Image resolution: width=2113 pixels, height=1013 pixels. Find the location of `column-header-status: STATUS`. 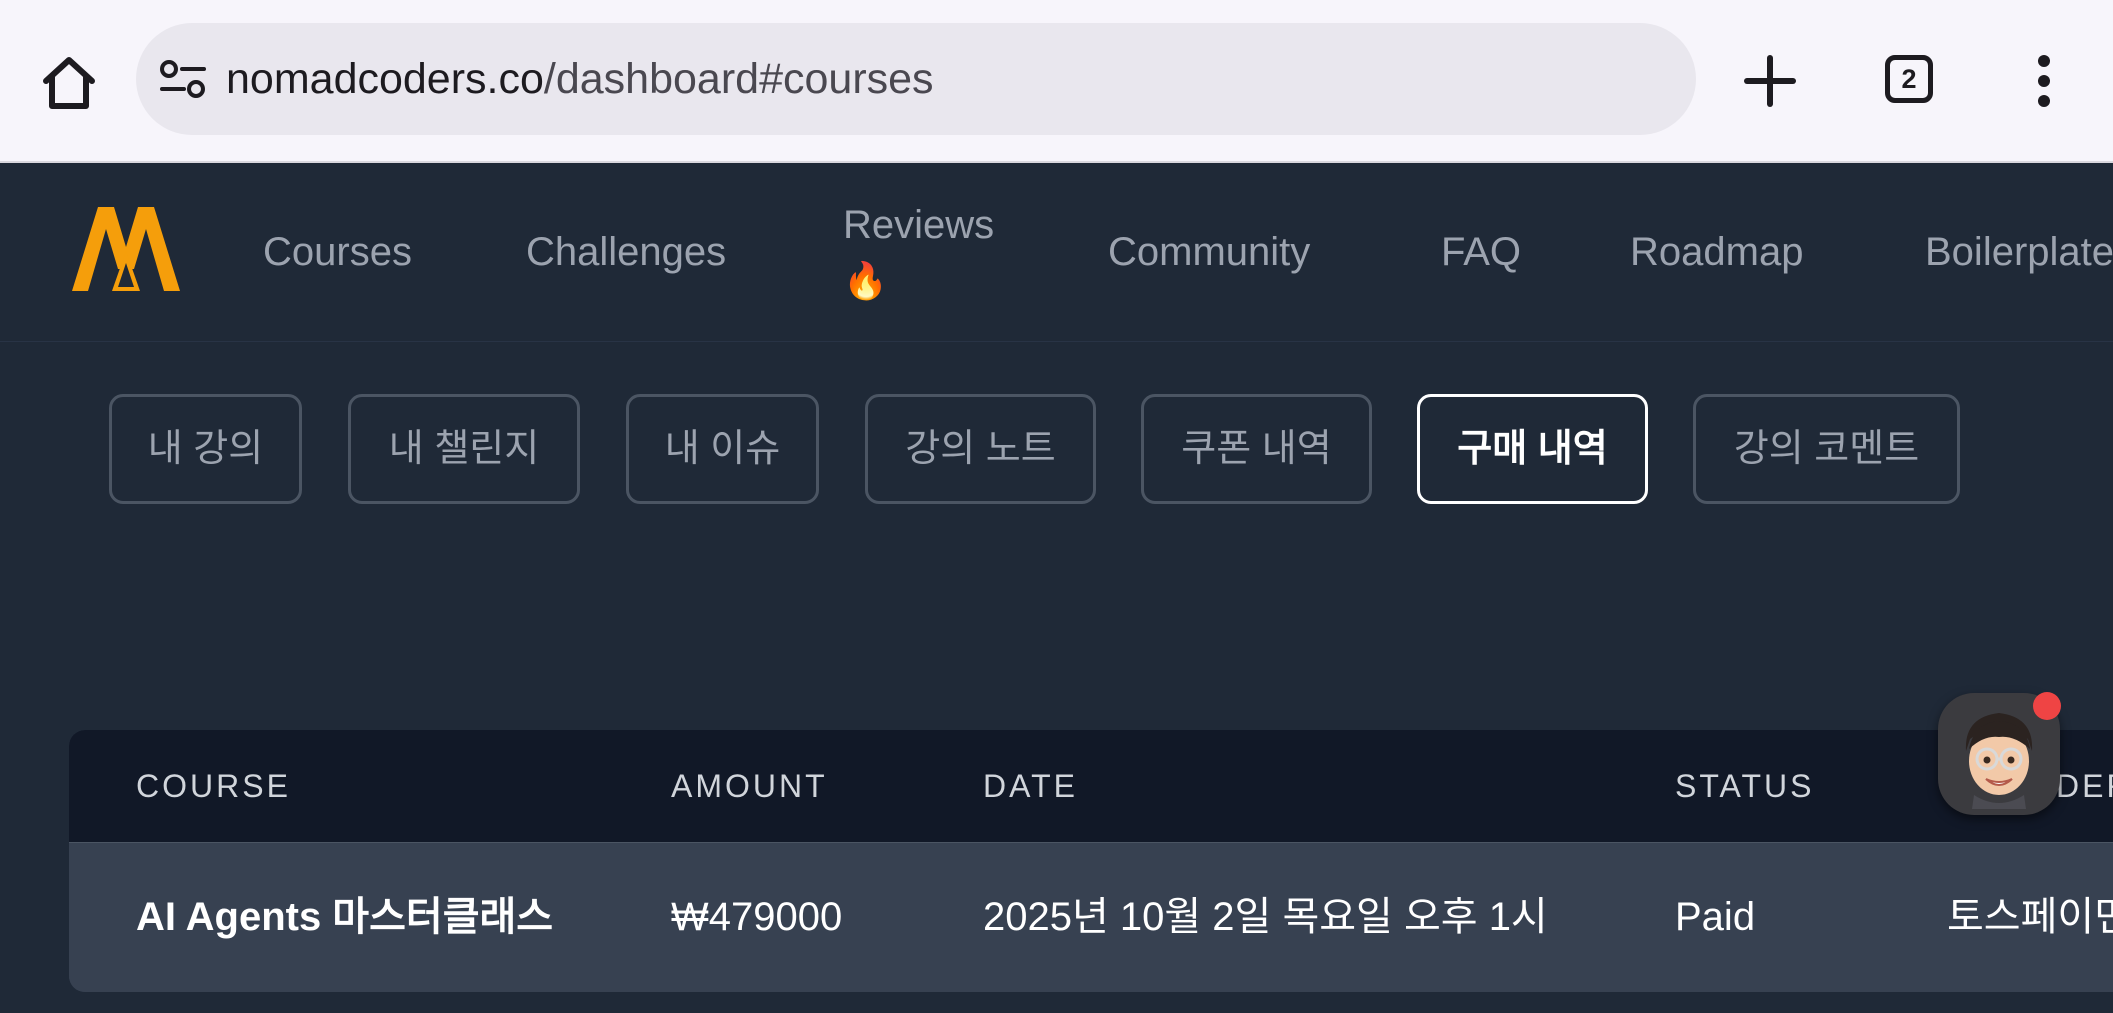

column-header-status: STATUS is located at coordinates (1745, 786).